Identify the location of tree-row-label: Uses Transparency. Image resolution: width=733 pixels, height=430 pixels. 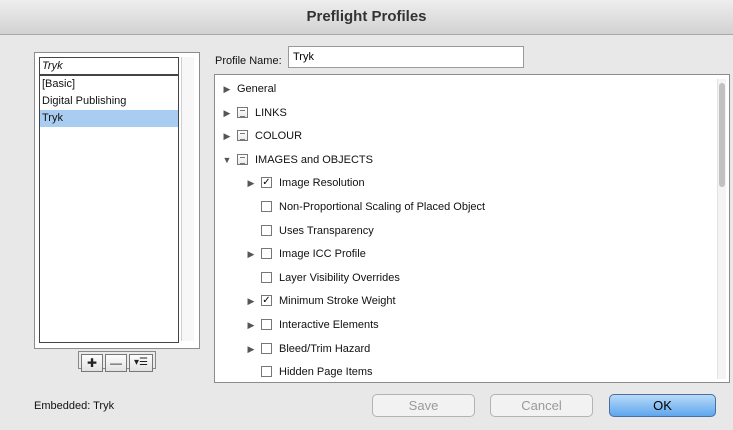
(326, 230).